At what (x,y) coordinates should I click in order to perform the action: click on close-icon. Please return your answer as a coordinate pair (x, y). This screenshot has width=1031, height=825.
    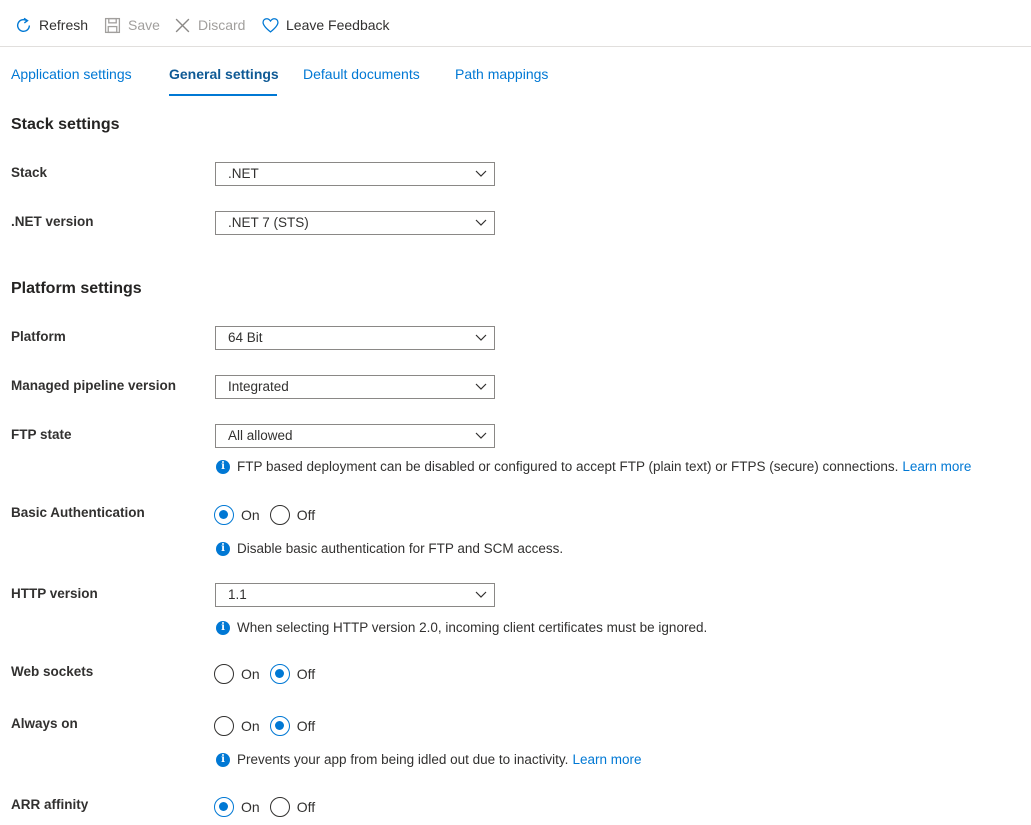
    Looking at the image, I should click on (182, 25).